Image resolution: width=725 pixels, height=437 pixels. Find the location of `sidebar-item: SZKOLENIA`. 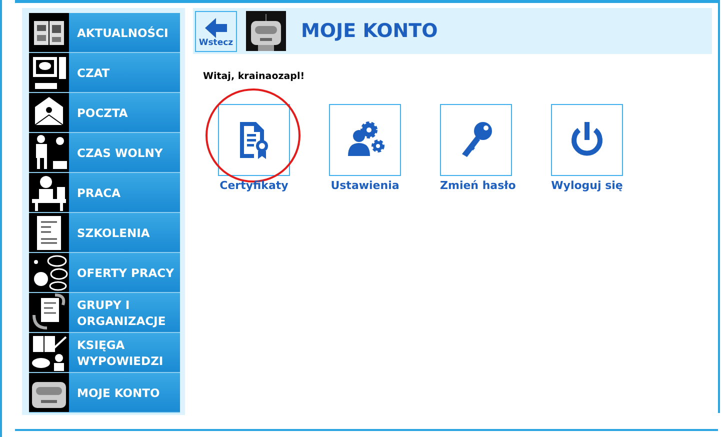

sidebar-item: SZKOLENIA is located at coordinates (104, 233).